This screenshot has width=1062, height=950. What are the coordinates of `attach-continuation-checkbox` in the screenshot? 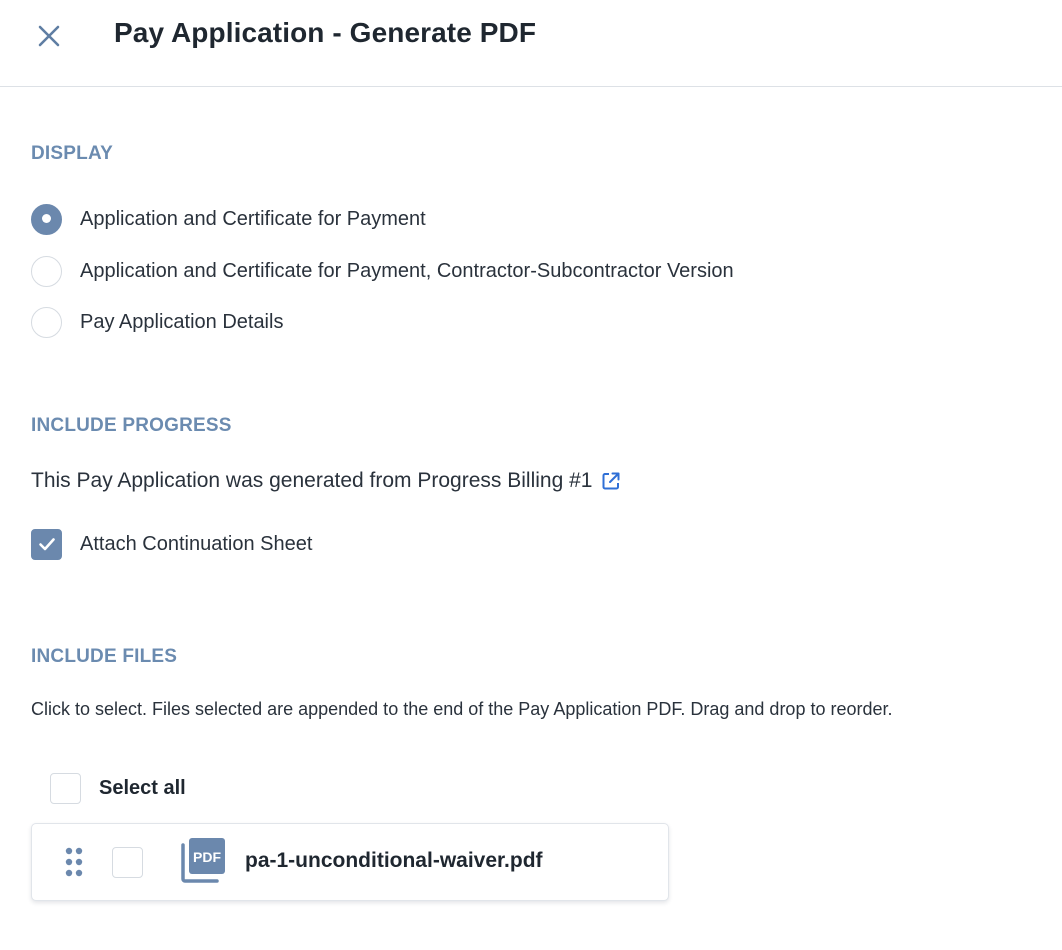 It's located at (46, 544).